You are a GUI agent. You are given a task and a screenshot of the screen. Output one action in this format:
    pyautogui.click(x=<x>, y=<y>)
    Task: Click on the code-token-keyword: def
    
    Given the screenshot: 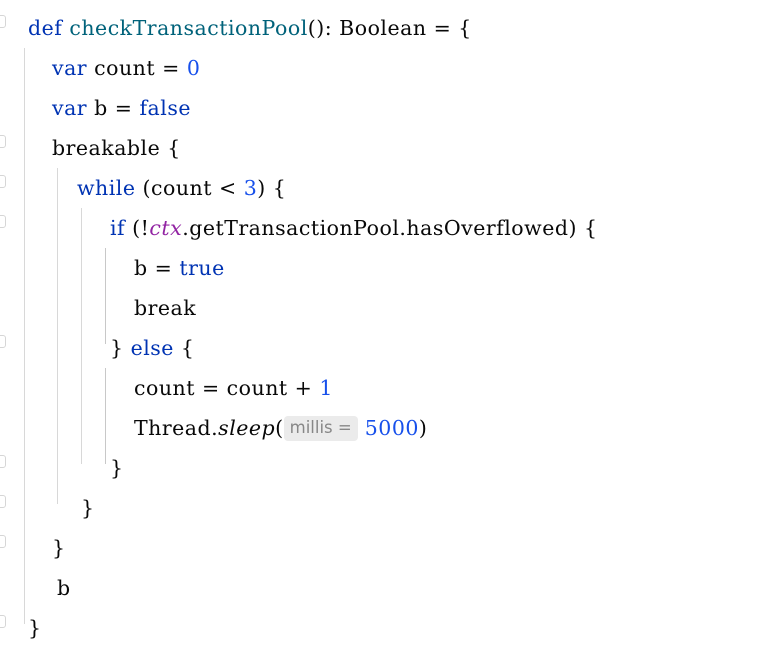 What is the action you would take?
    pyautogui.click(x=45, y=28)
    